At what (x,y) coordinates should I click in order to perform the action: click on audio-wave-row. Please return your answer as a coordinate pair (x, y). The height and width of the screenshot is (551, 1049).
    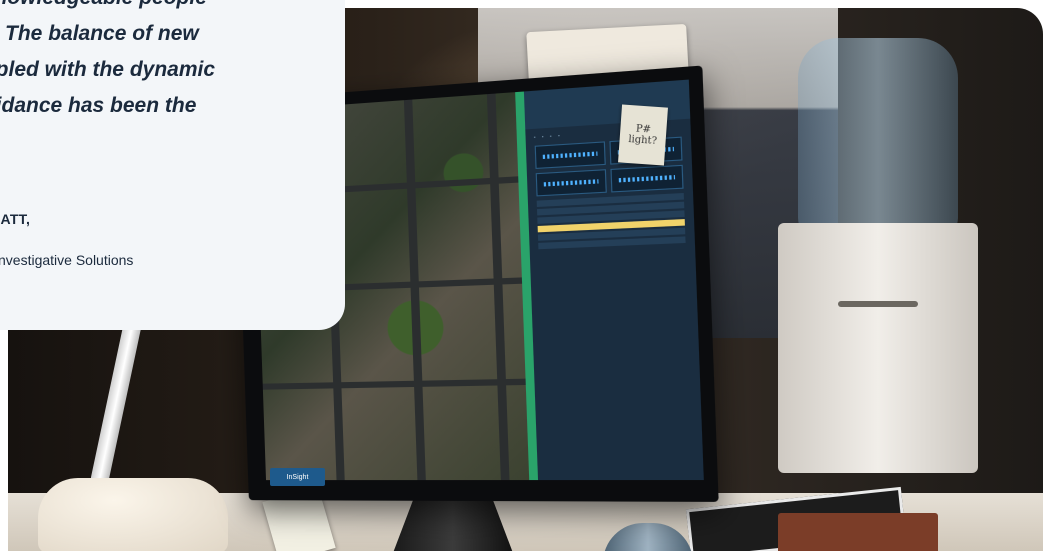
    Looking at the image, I should click on (609, 180).